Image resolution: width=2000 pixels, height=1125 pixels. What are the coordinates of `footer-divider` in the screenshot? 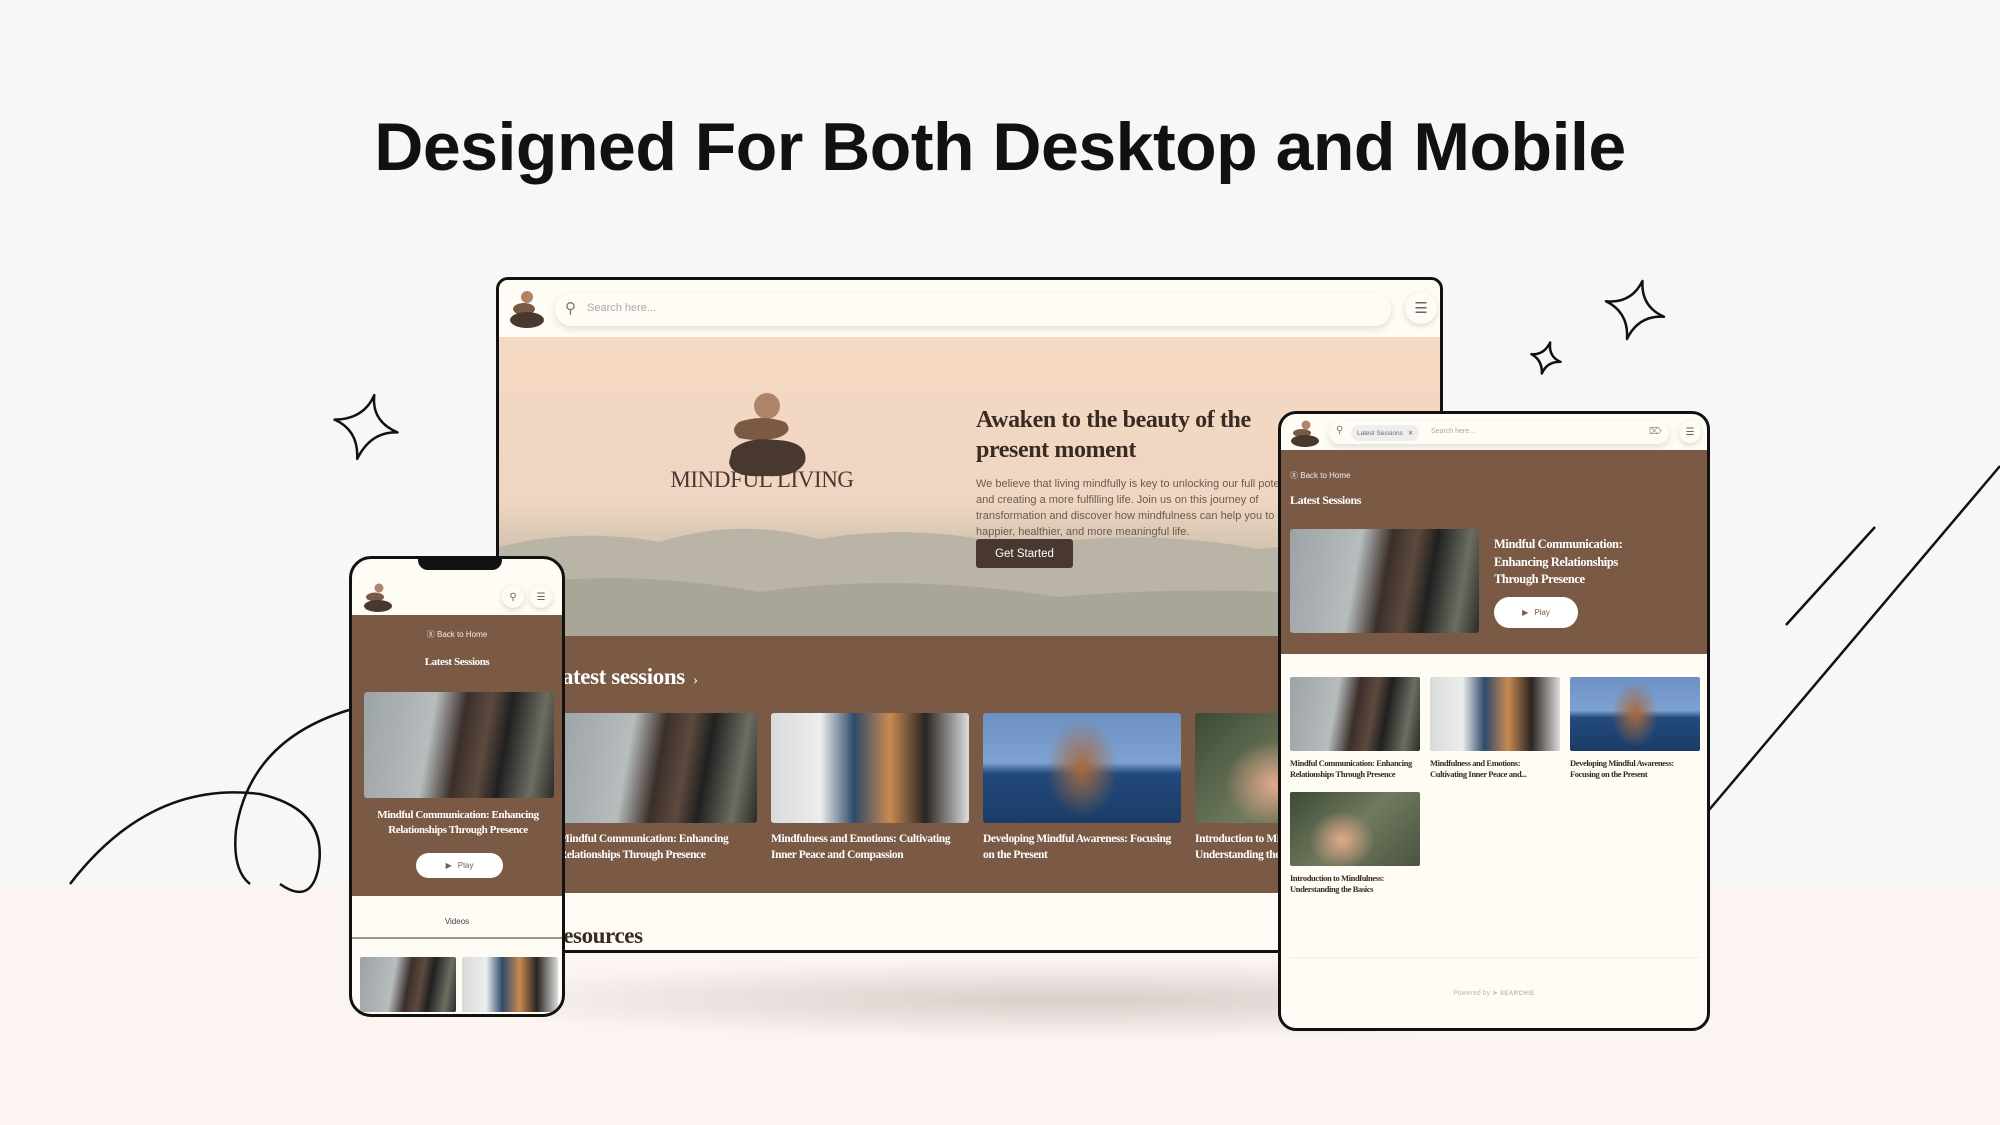 It's located at (1495, 957).